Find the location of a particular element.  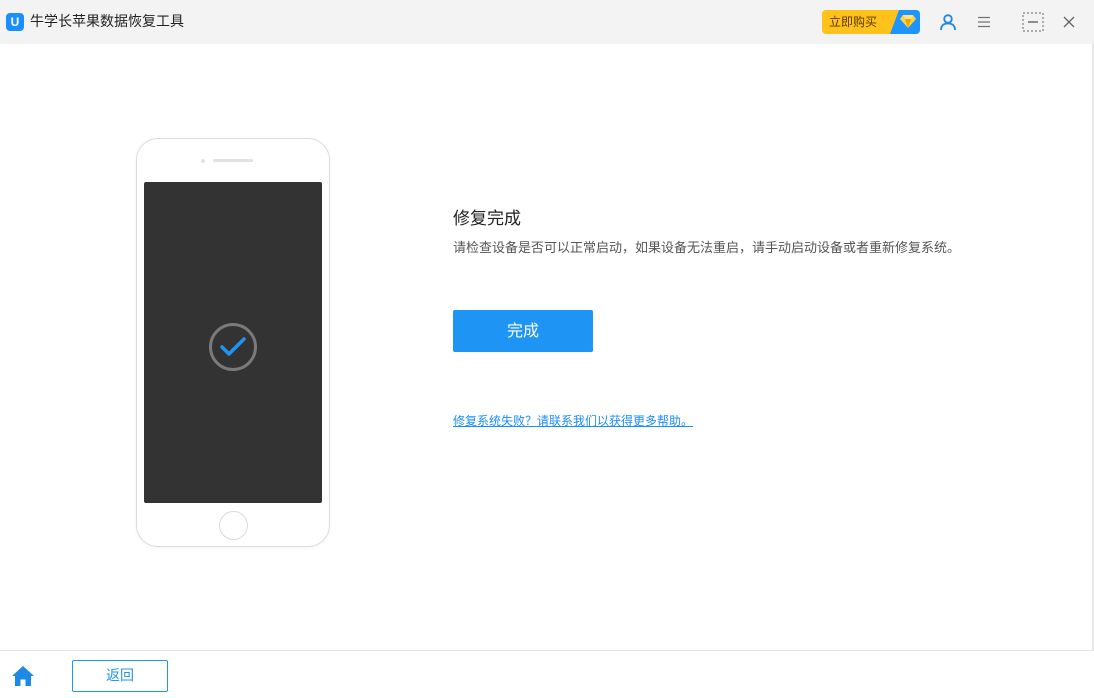

help-link: 修复系统失败？请联系我们以获得更多帮助。 is located at coordinates (573, 420).